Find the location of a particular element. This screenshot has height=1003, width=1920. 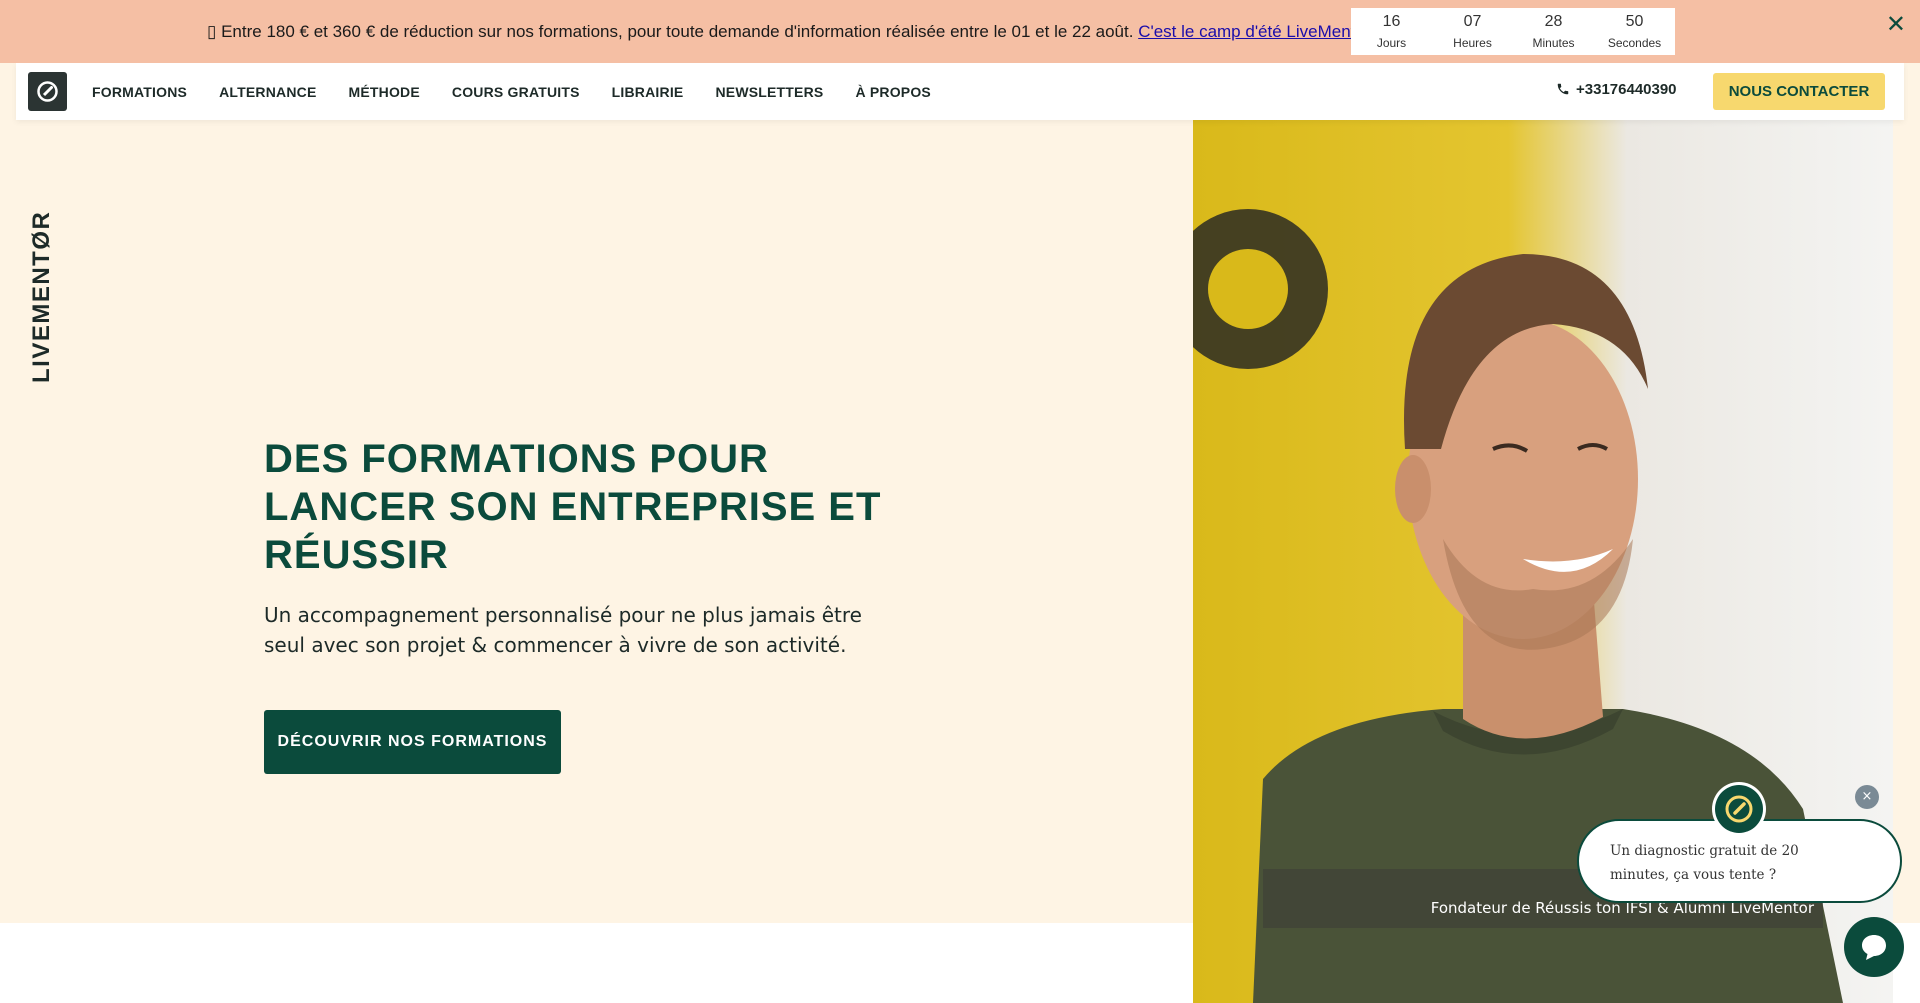

promo-link: C'est le camp d'été LiveMentor. is located at coordinates (1256, 31).